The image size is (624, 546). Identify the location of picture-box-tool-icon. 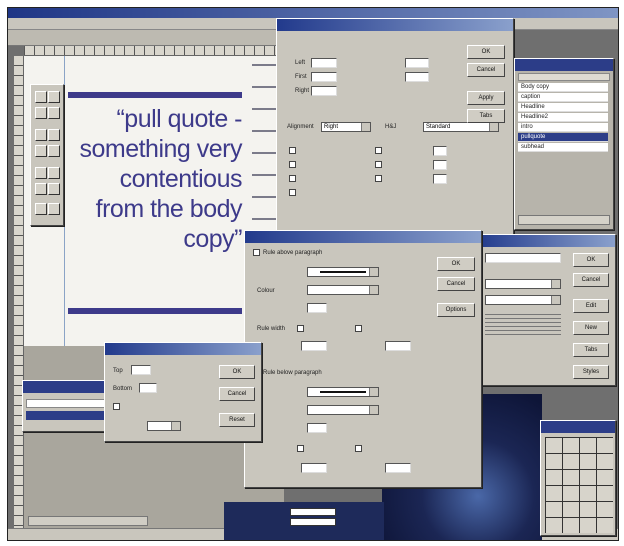
(54, 135).